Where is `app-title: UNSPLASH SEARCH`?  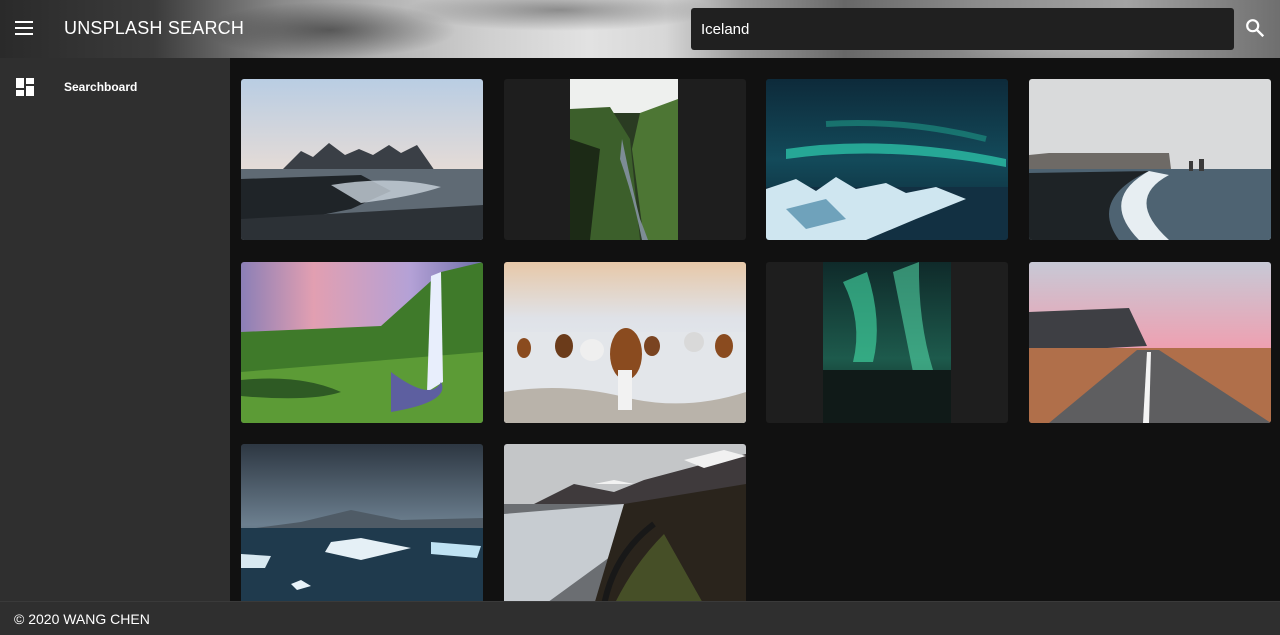 app-title: UNSPLASH SEARCH is located at coordinates (154, 28).